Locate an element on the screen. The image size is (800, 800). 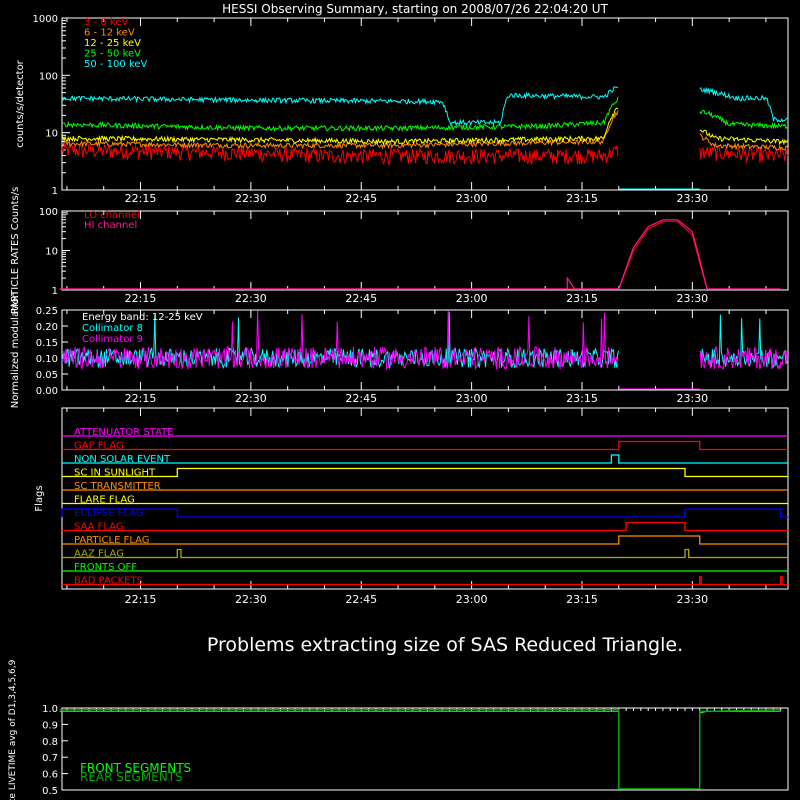
modulation-ytick-label: 0.20 is located at coordinates (47, 327).